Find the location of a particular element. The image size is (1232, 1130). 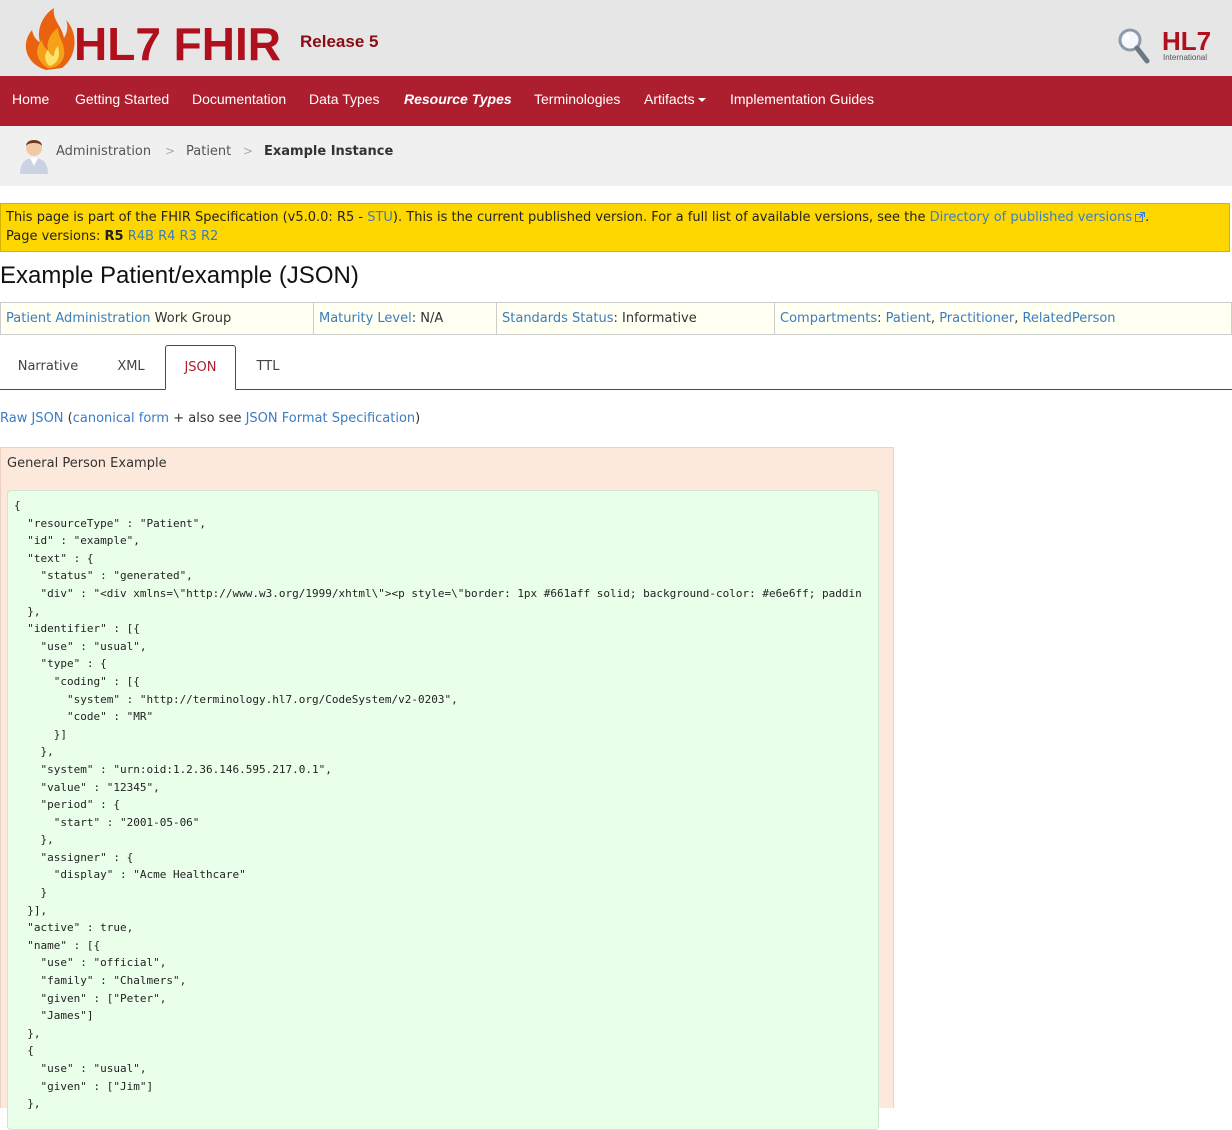

json-format-spec-link: JSON Format Specification is located at coordinates (331, 418).